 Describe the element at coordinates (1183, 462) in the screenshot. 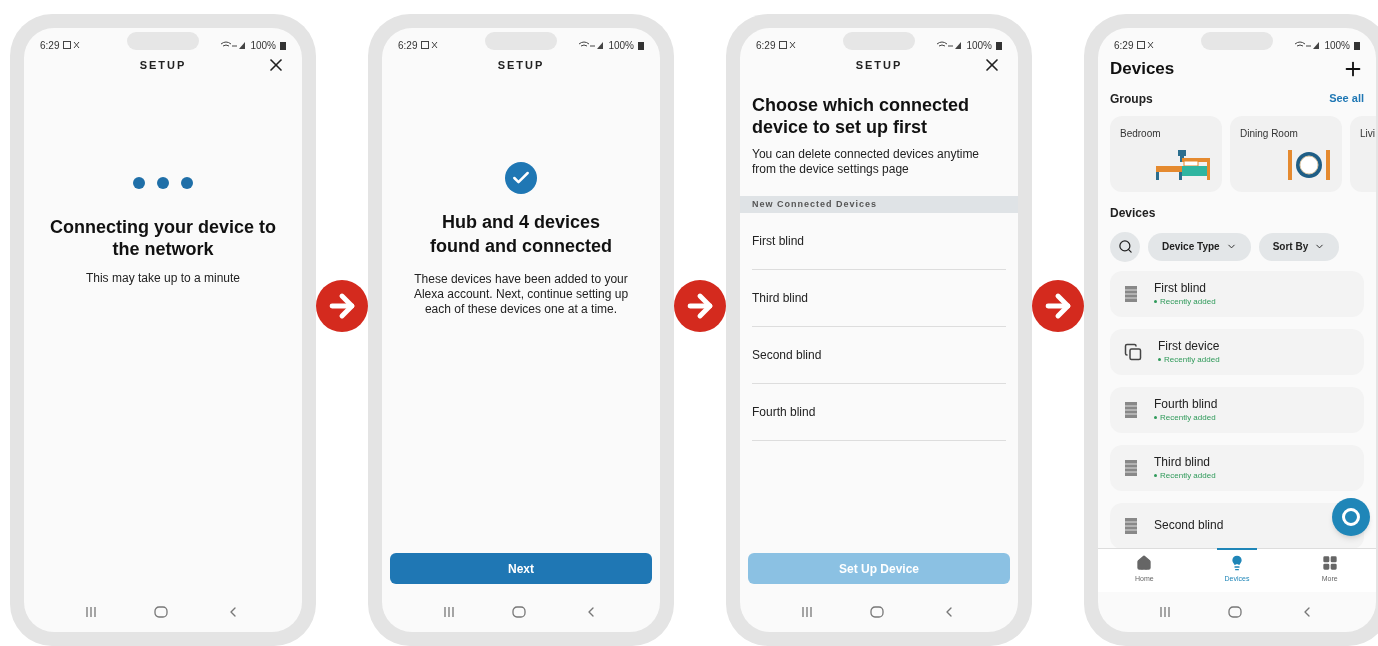

I see `device-name: Third blind` at that location.